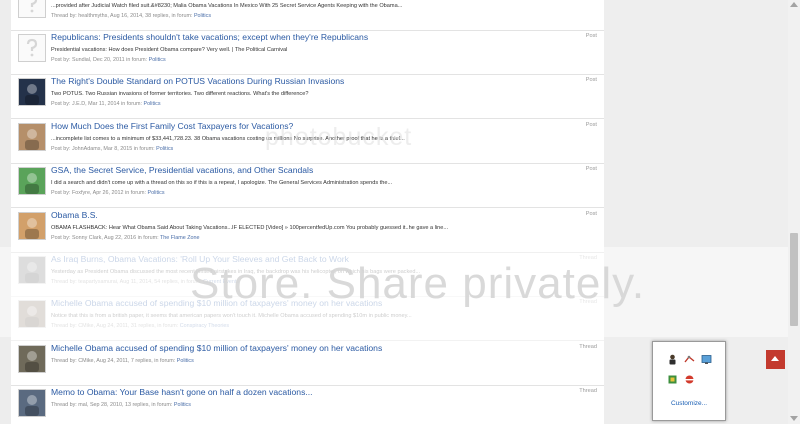  What do you see at coordinates (180, 238) in the screenshot?
I see `forum-link: The Flame Zone` at bounding box center [180, 238].